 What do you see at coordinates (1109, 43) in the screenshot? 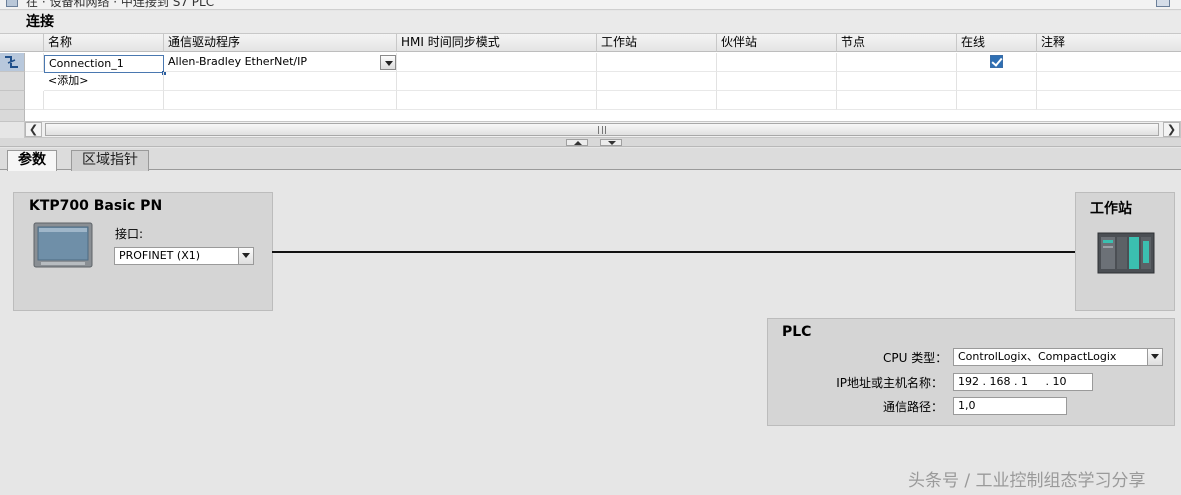
I see `column-header-comment: 注释` at bounding box center [1109, 43].